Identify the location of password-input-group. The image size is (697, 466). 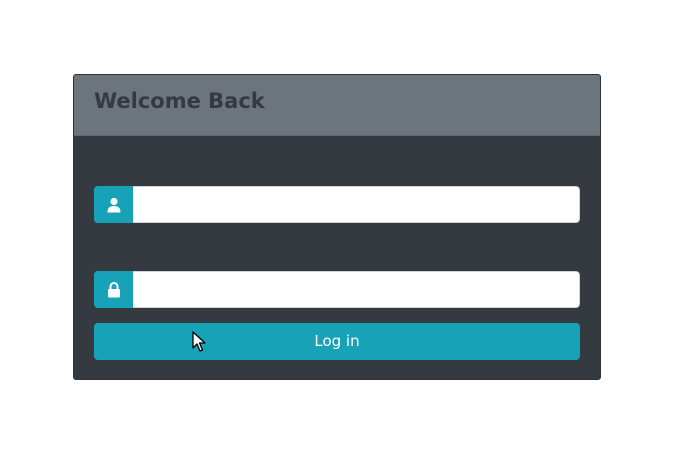
(337, 289).